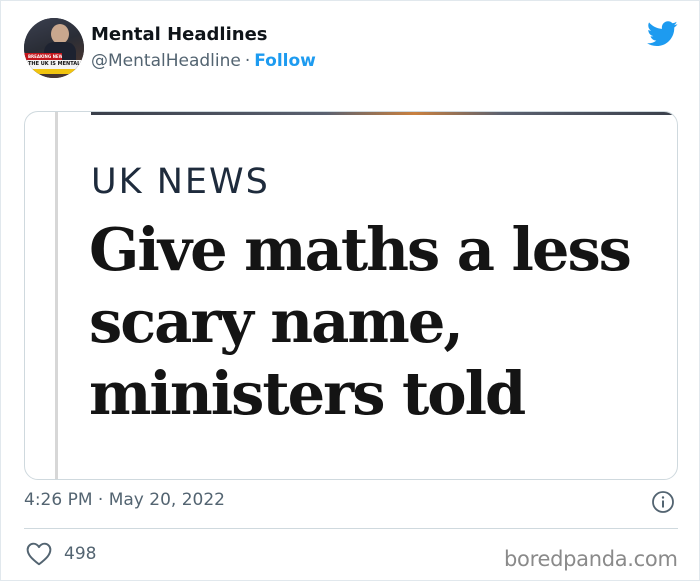 Image resolution: width=700 pixels, height=581 pixels. Describe the element at coordinates (56, 295) in the screenshot. I see `image-left-rule` at that location.